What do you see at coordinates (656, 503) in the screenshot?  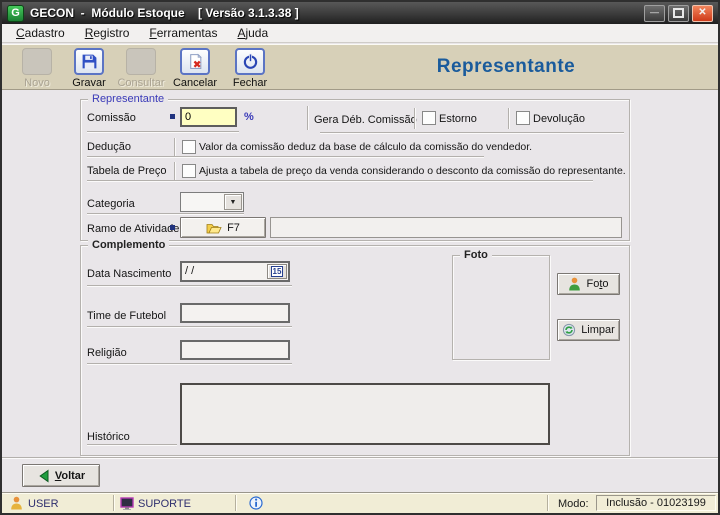 I see `modo-value: Inclusão - 01023199` at bounding box center [656, 503].